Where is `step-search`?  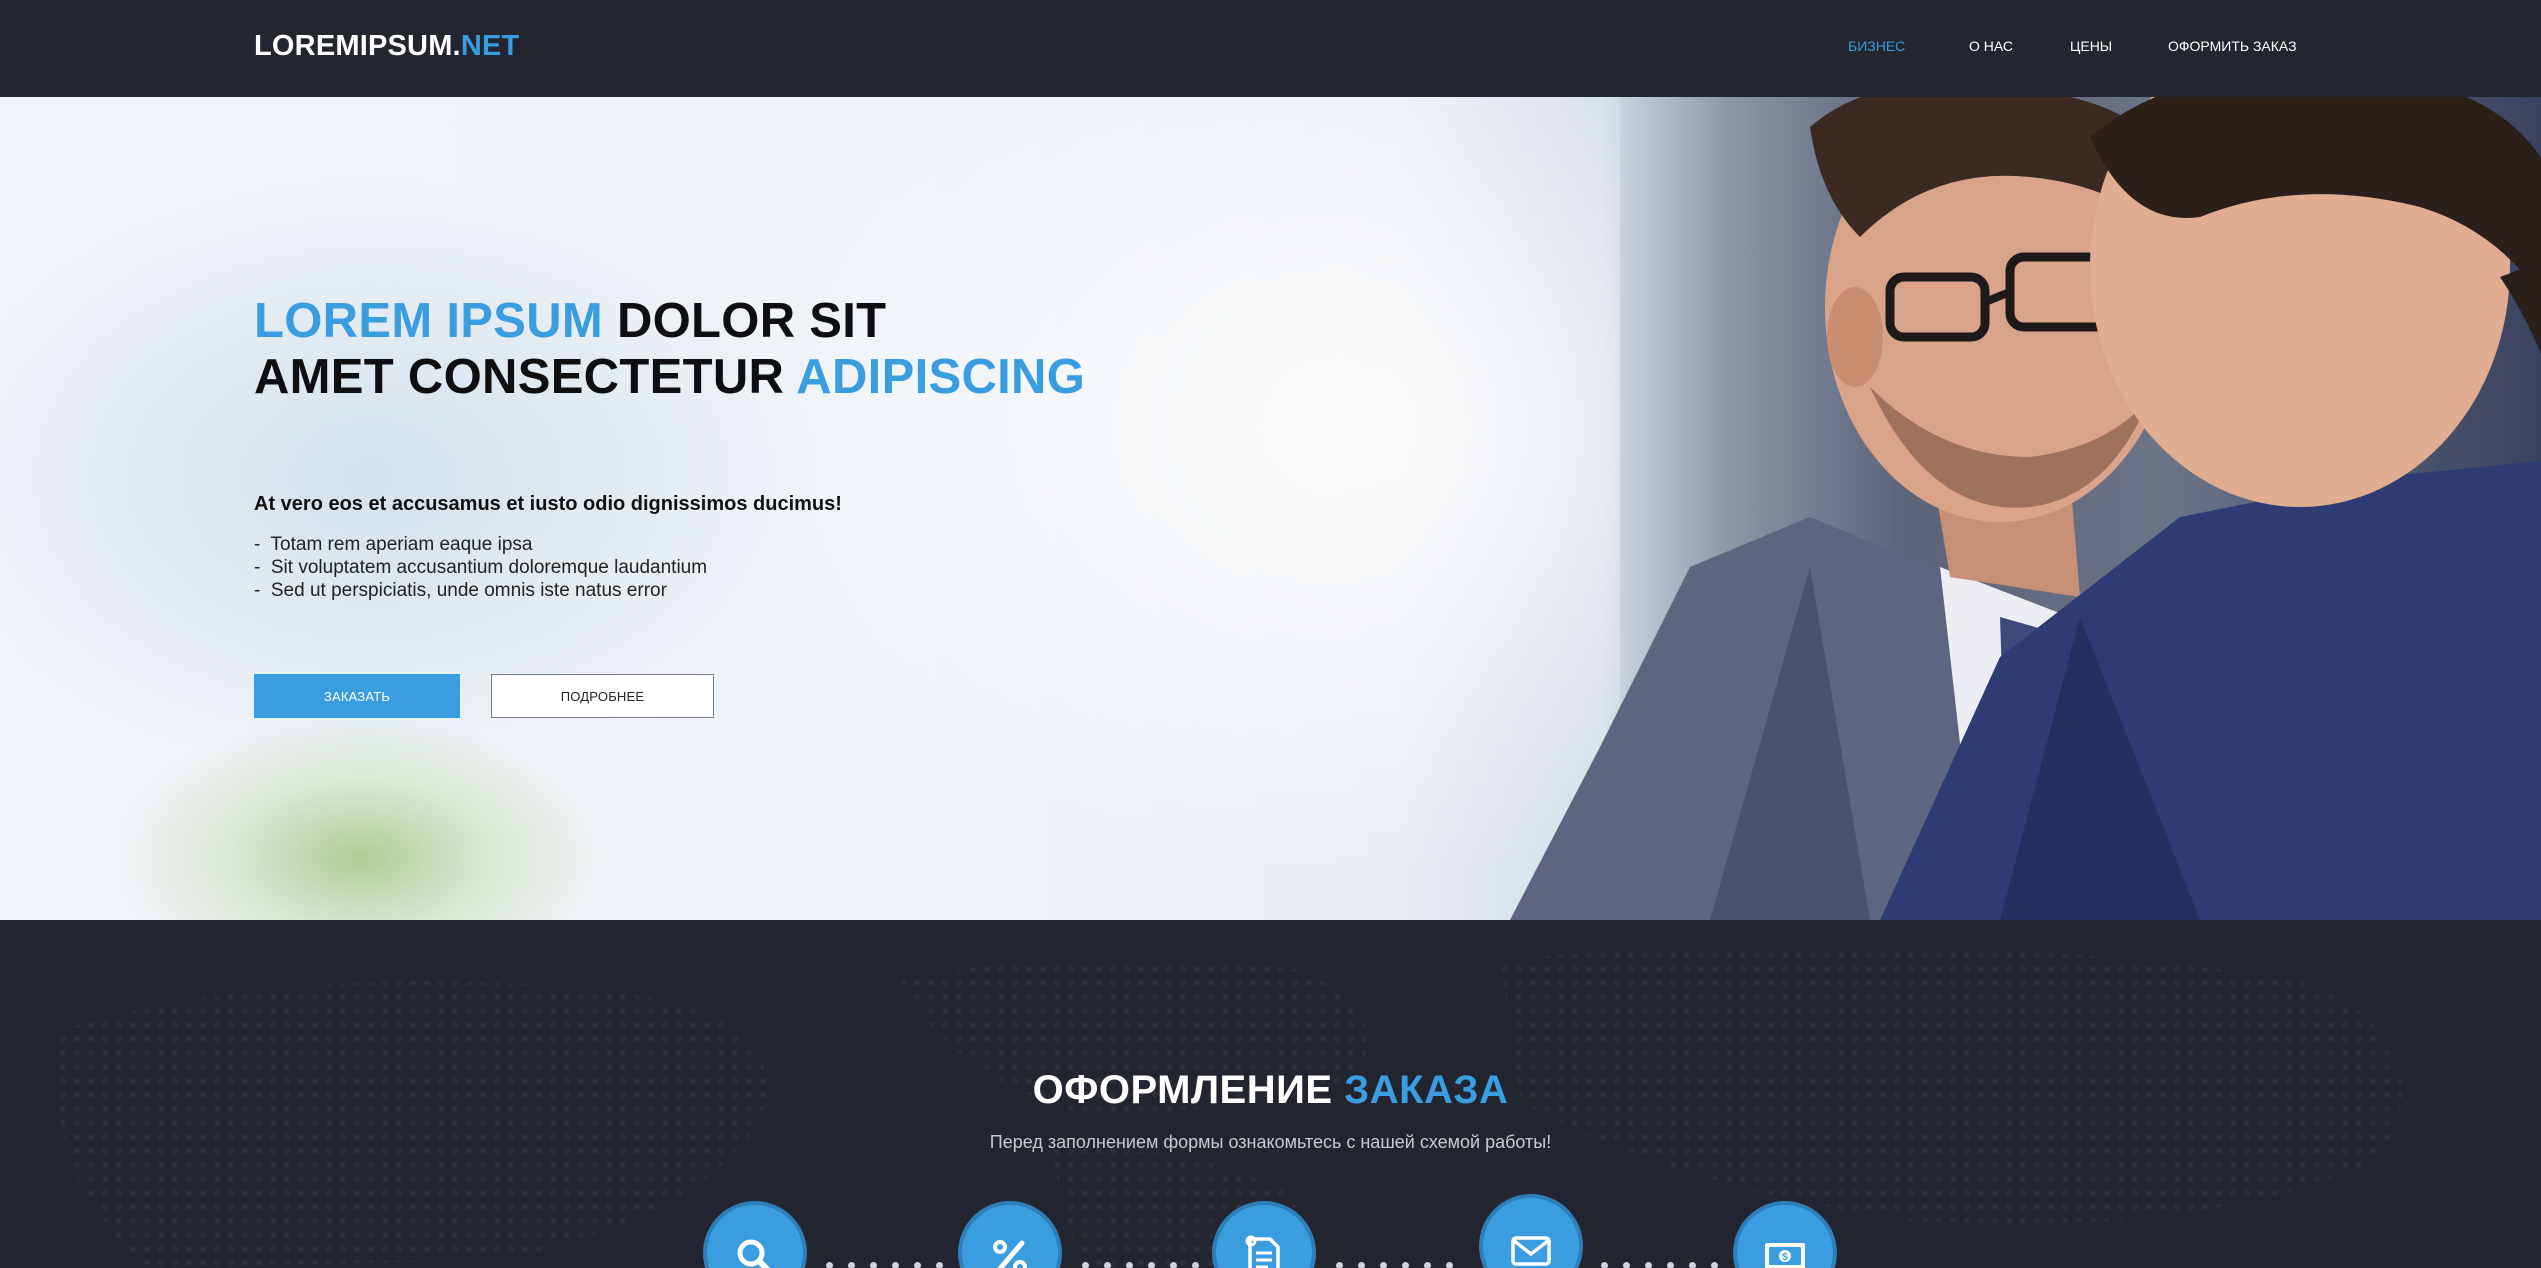 step-search is located at coordinates (755, 1236).